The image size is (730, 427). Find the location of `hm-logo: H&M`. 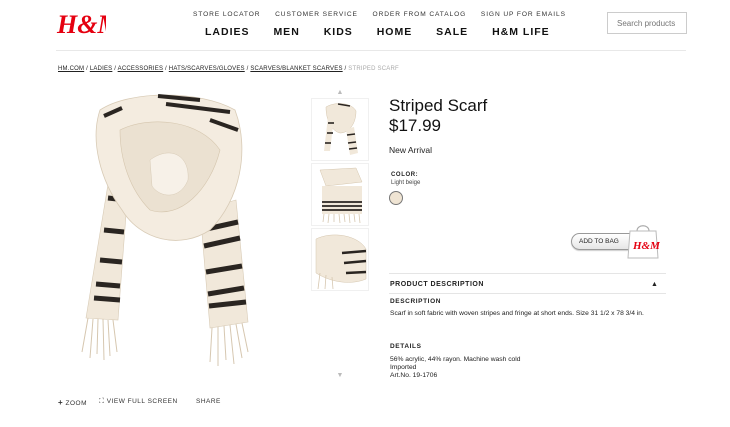

hm-logo: H&M is located at coordinates (81, 24).